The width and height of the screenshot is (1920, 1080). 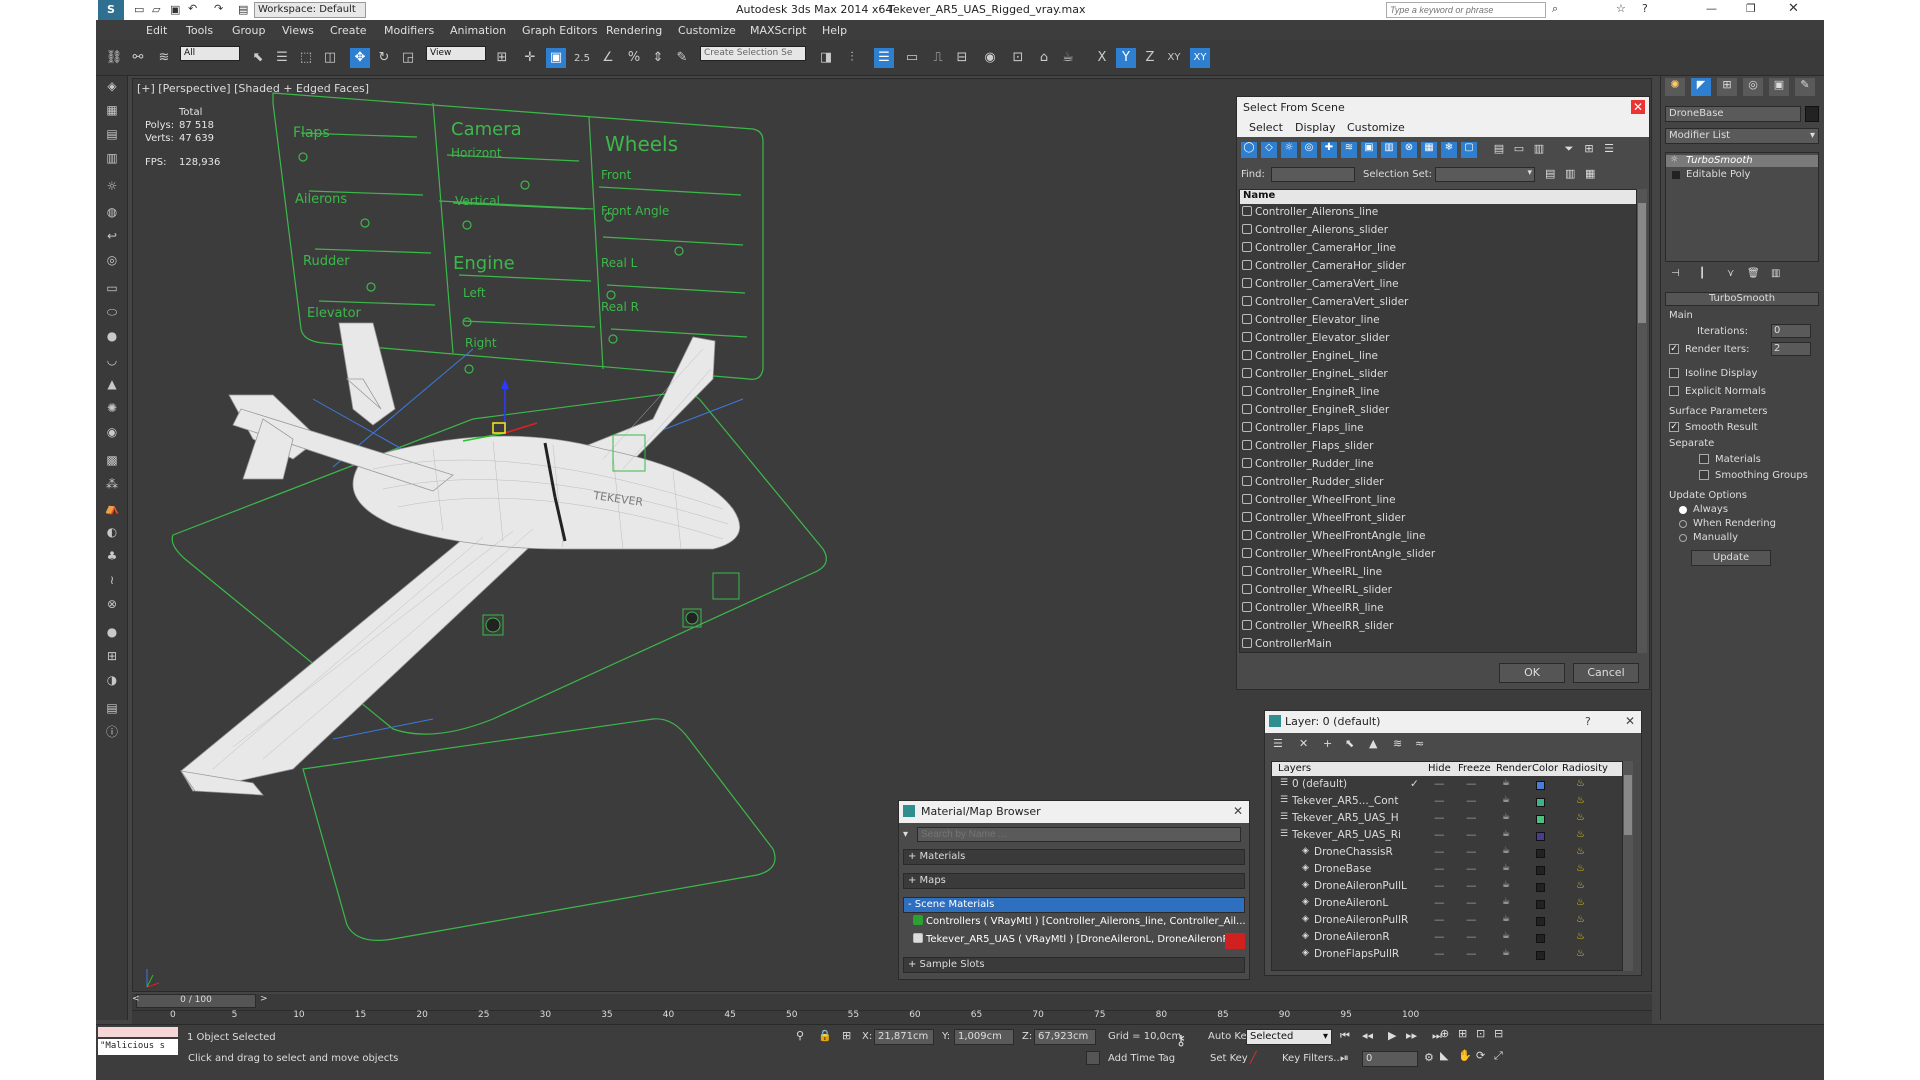 What do you see at coordinates (1447, 922) in the screenshot?
I see `layer-row: ◈ DroneAileronPullR — — ☕ ♨` at bounding box center [1447, 922].